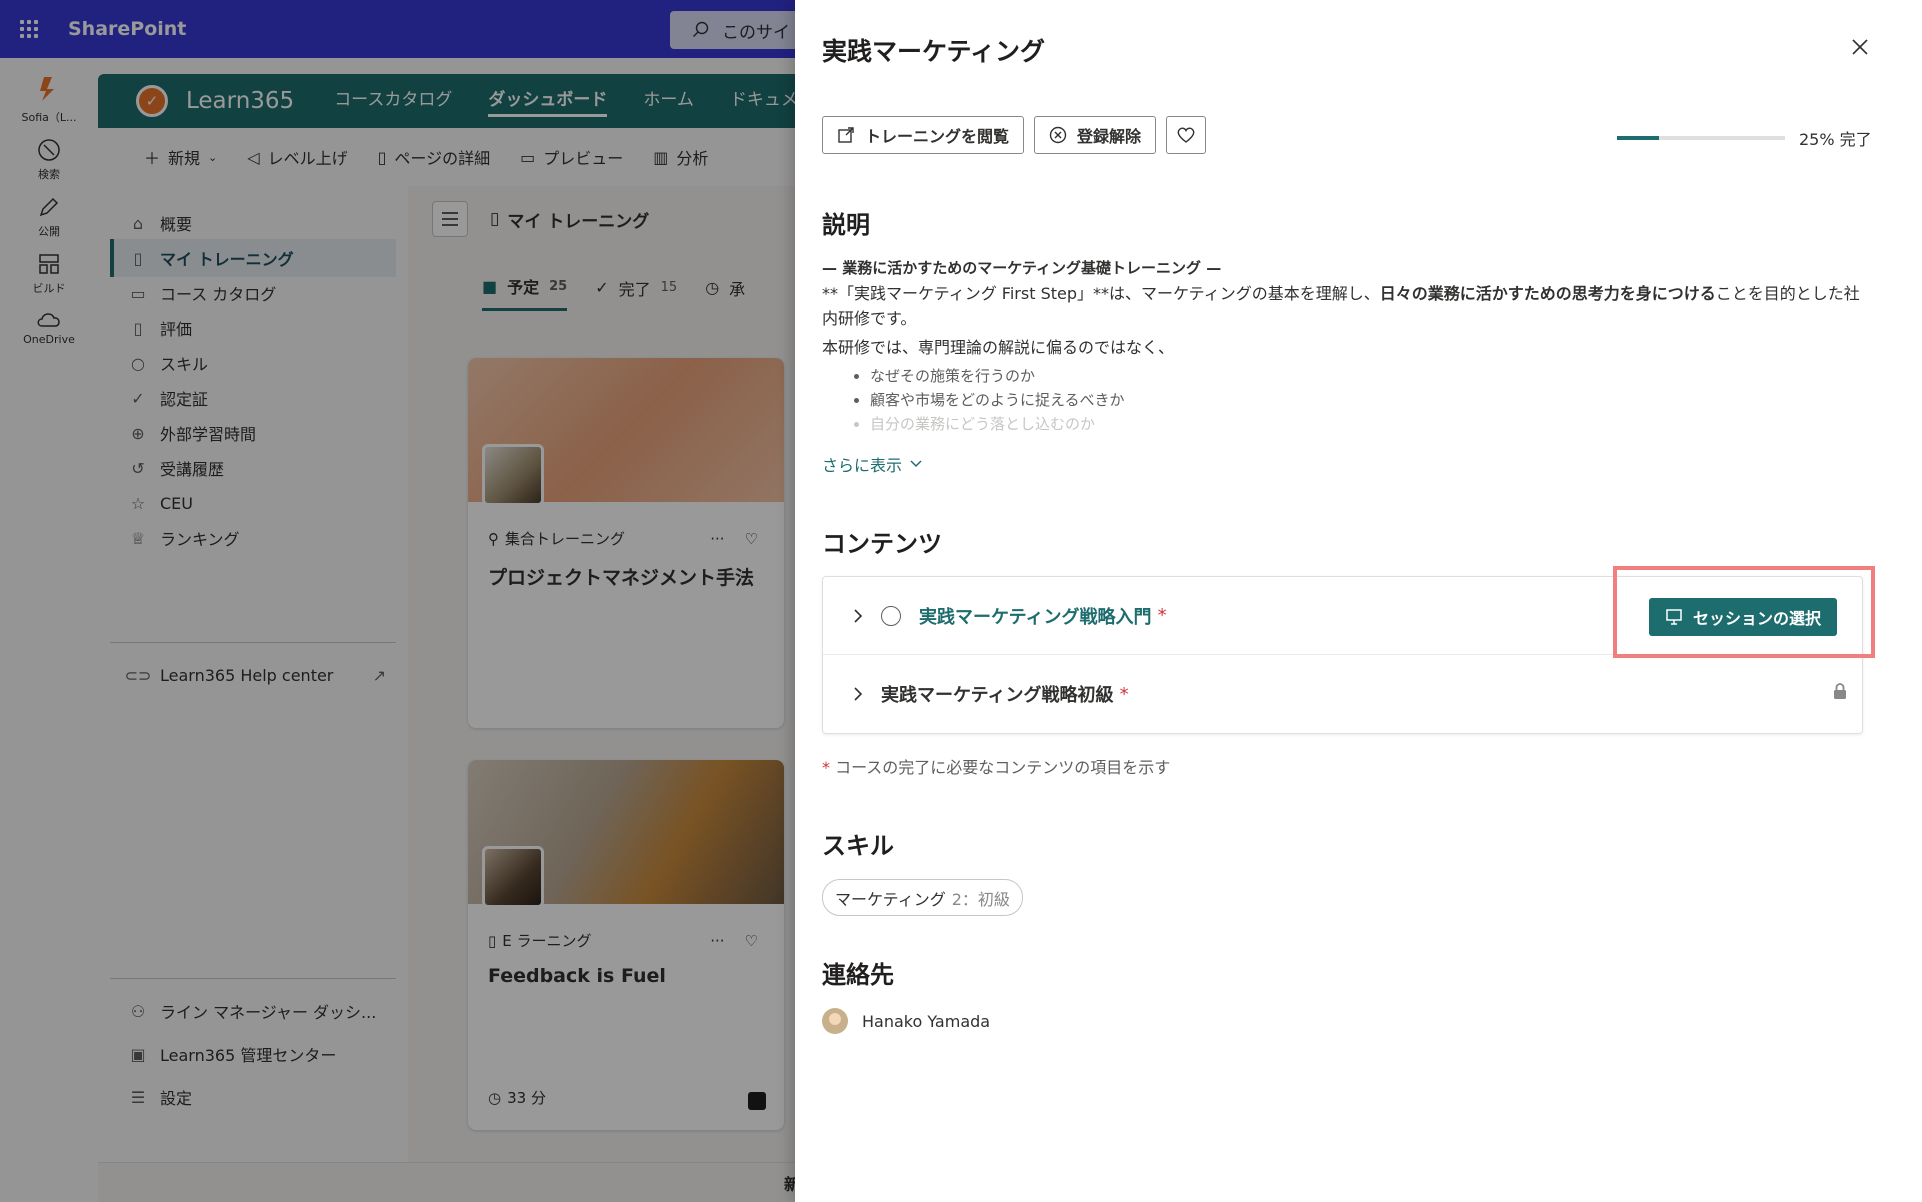 This screenshot has width=1922, height=1202. I want to click on show-more-label: さらに表示, so click(862, 465).